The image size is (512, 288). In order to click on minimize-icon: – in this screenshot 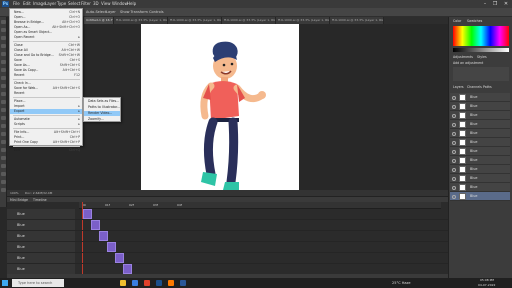, I will do `click(485, 4)`.